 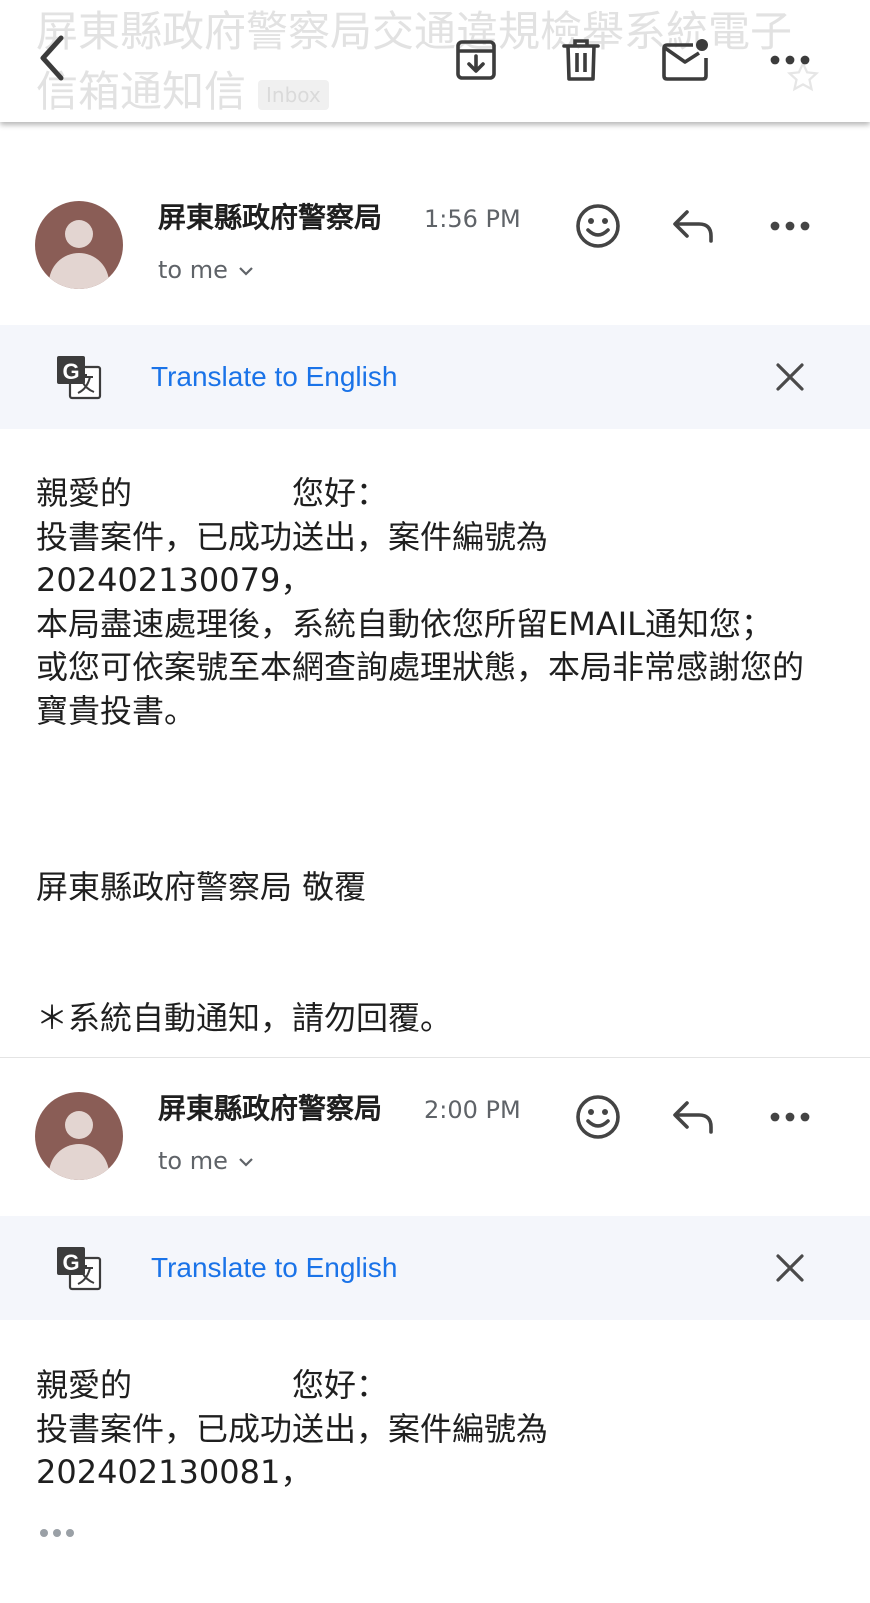 I want to click on body-line: 本局盡速處理後，系統自動依您所留EMAIL通知您；, so click(x=404, y=623).